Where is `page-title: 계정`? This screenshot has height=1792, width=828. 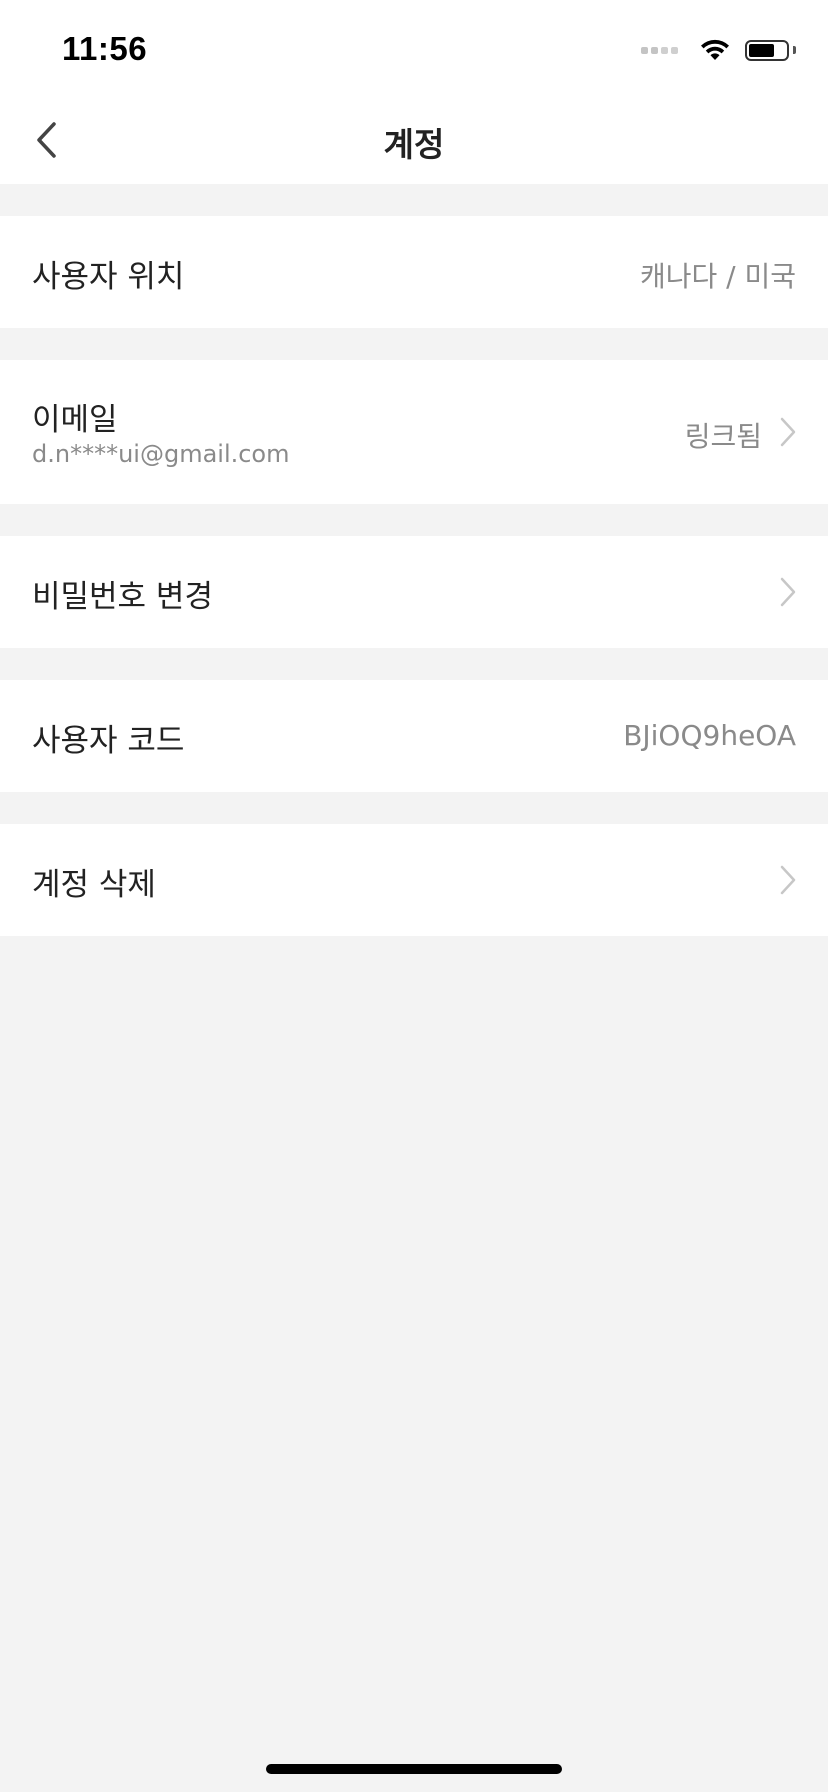
page-title: 계정 is located at coordinates (414, 144).